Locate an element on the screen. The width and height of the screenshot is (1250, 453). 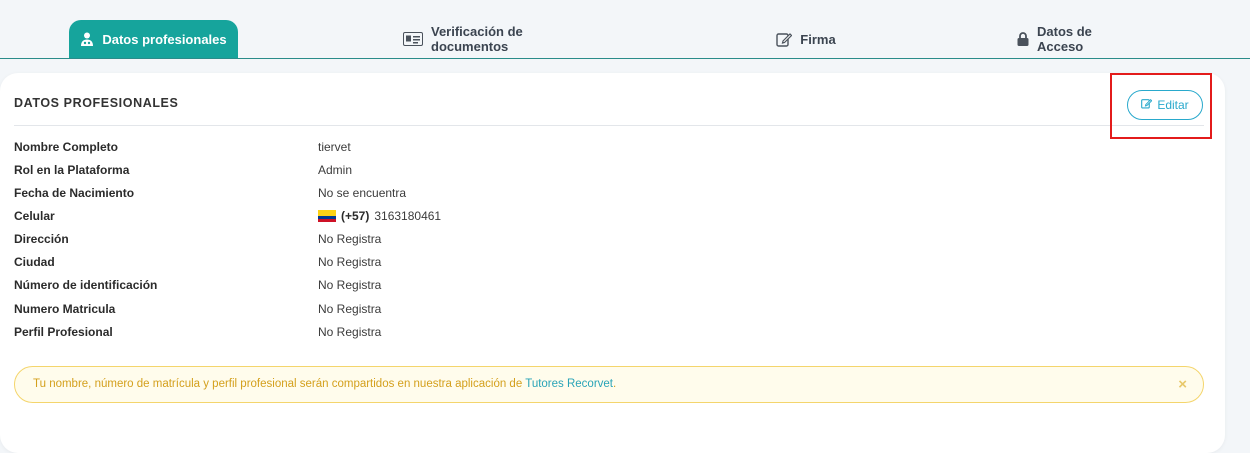
card-title: DATOS PROFESIONALES is located at coordinates (96, 103).